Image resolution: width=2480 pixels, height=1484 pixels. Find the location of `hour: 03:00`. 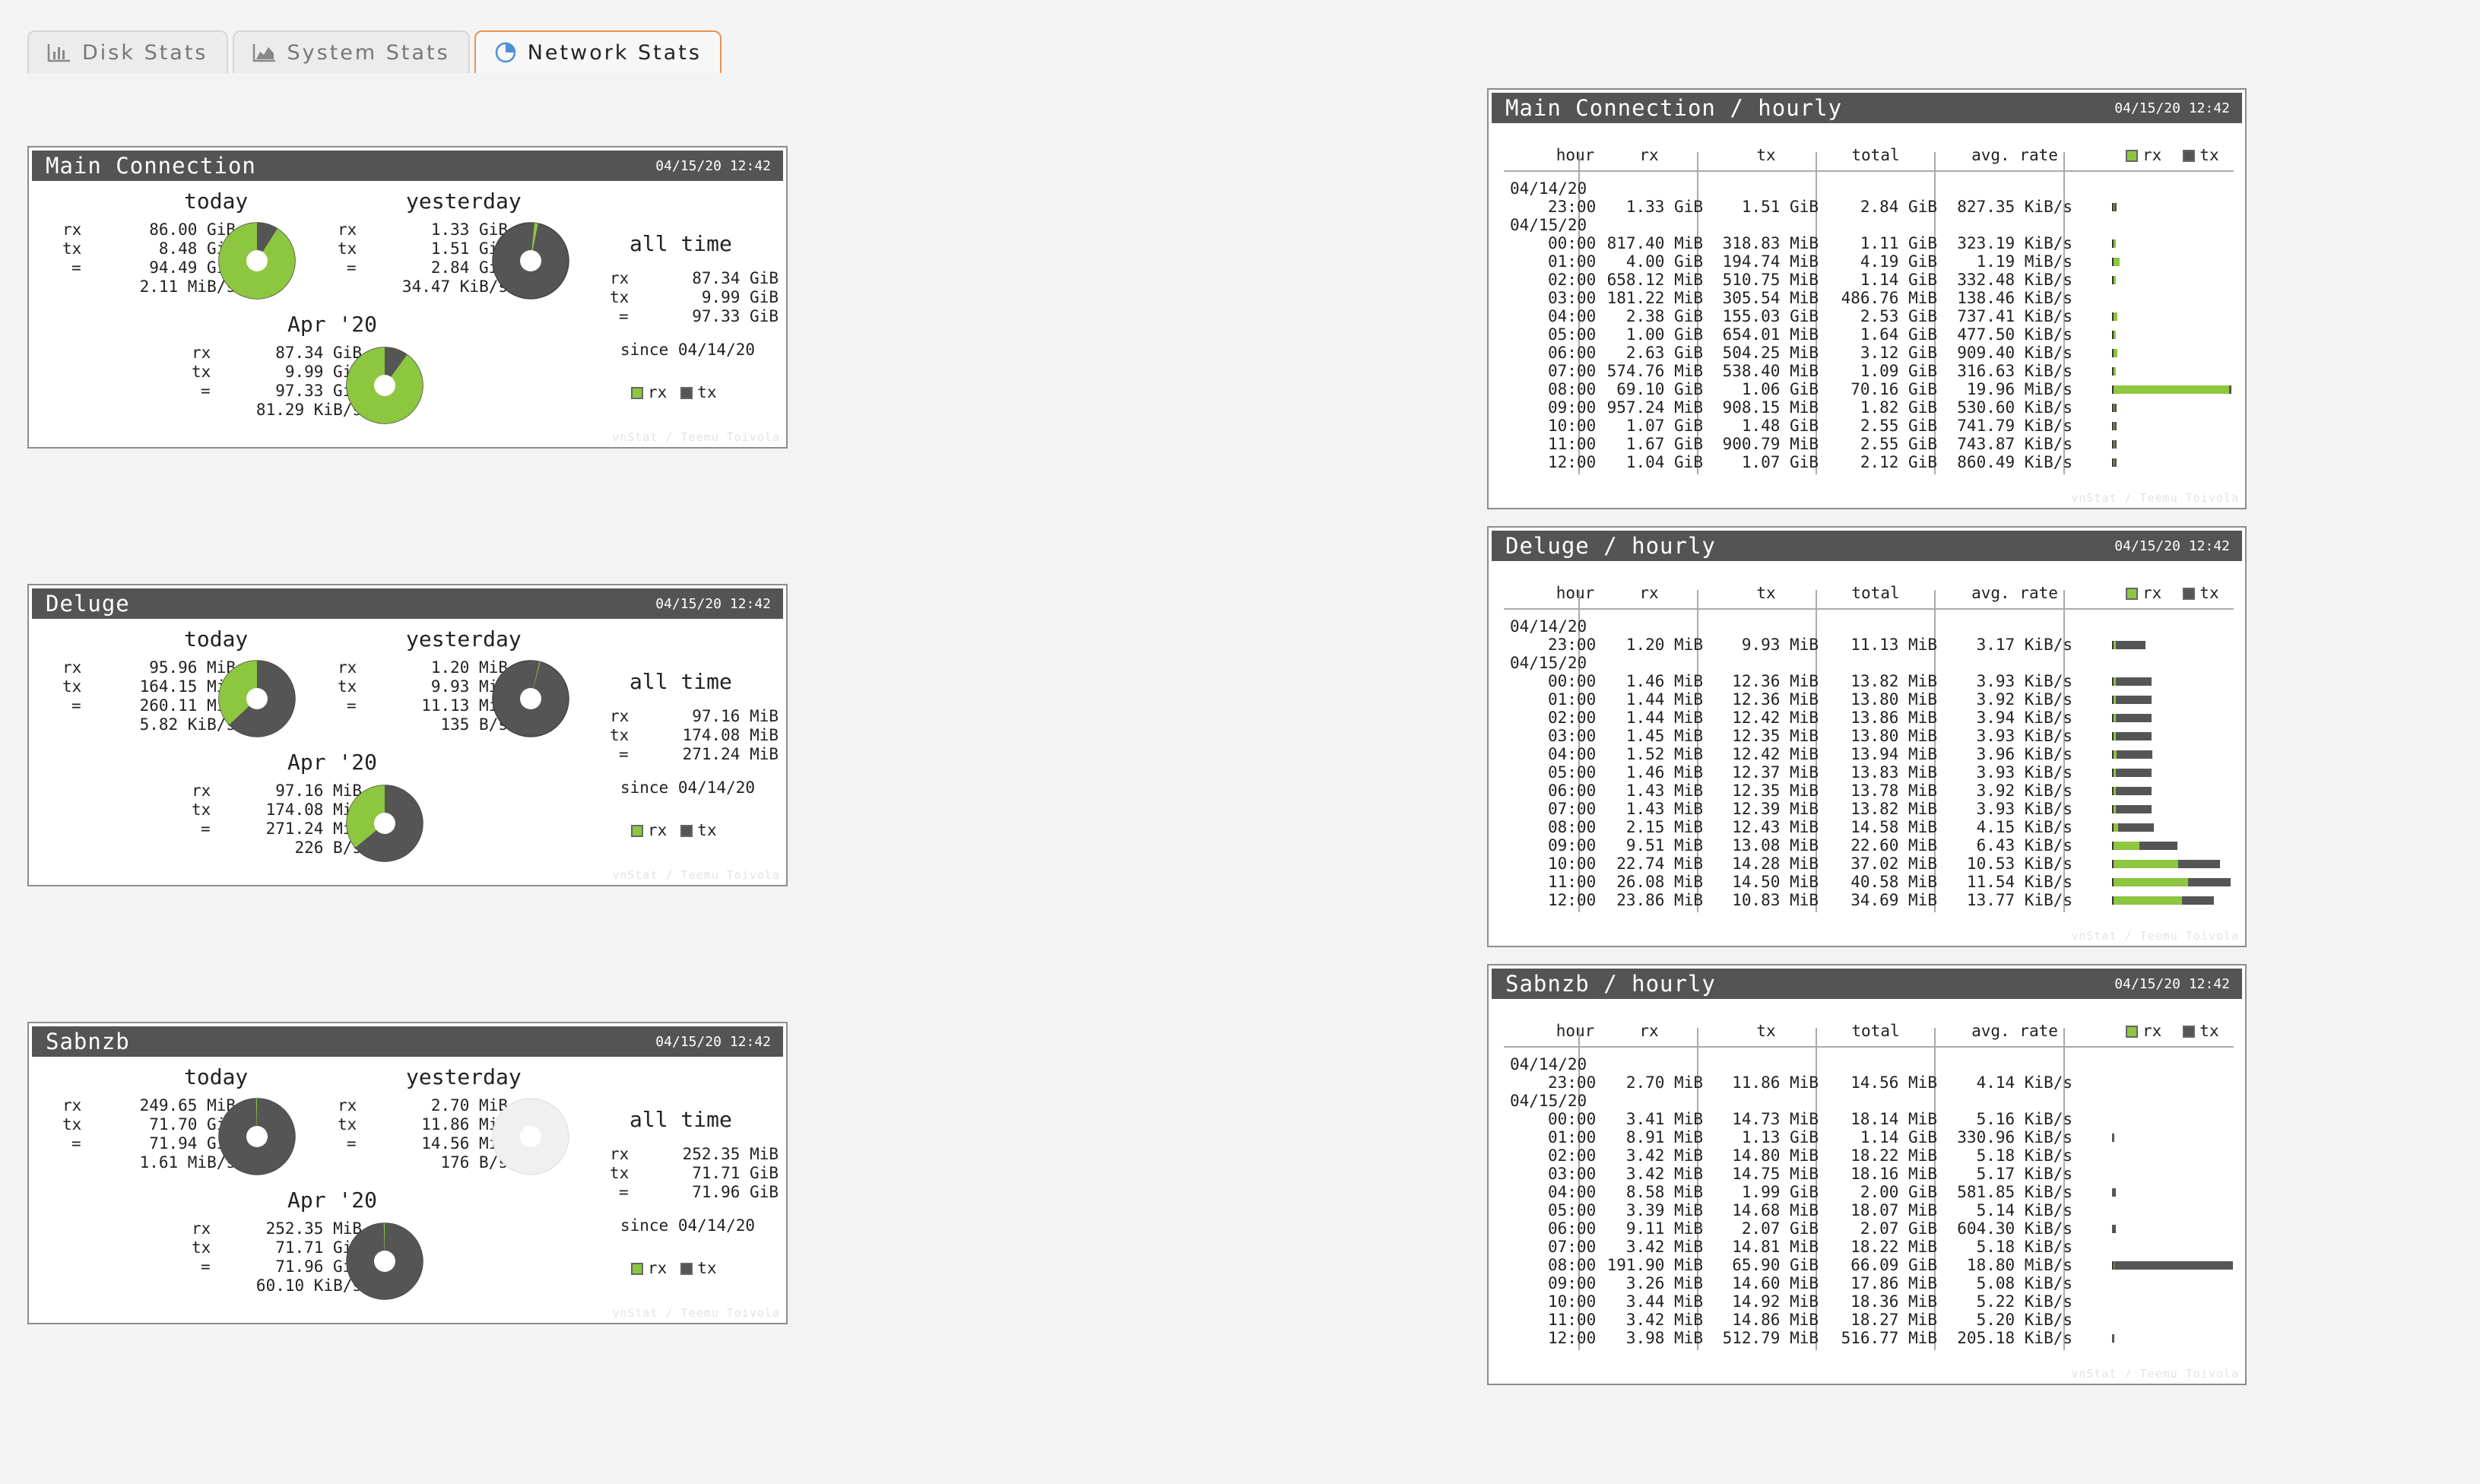

hour: 03:00 is located at coordinates (1572, 298).